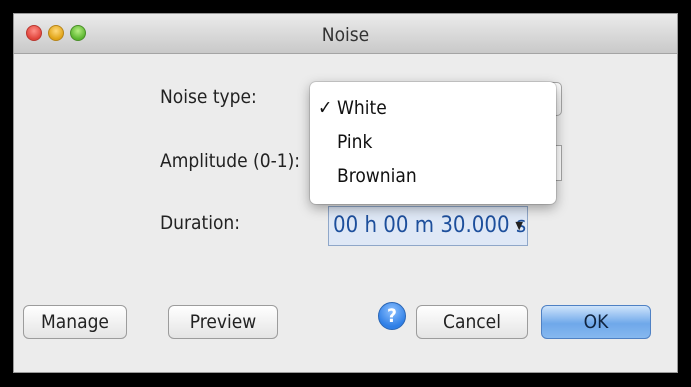 This screenshot has width=691, height=387. I want to click on window-title: Noise, so click(345, 35).